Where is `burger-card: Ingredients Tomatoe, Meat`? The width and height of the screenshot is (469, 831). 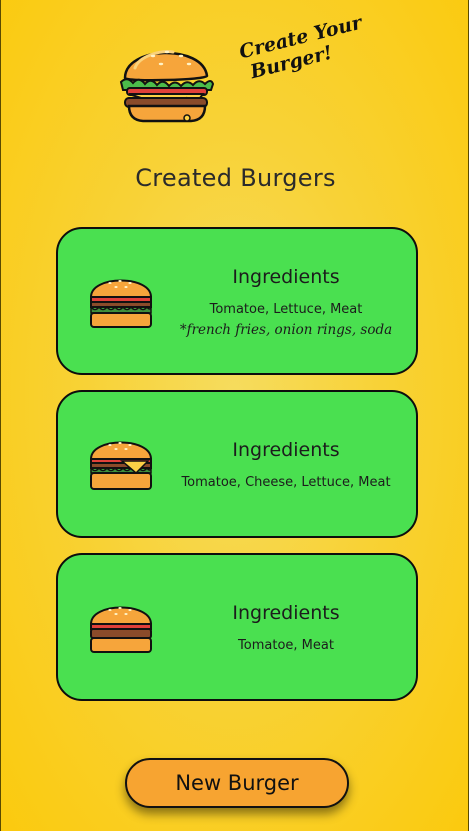
burger-card: Ingredients Tomatoe, Meat is located at coordinates (237, 627).